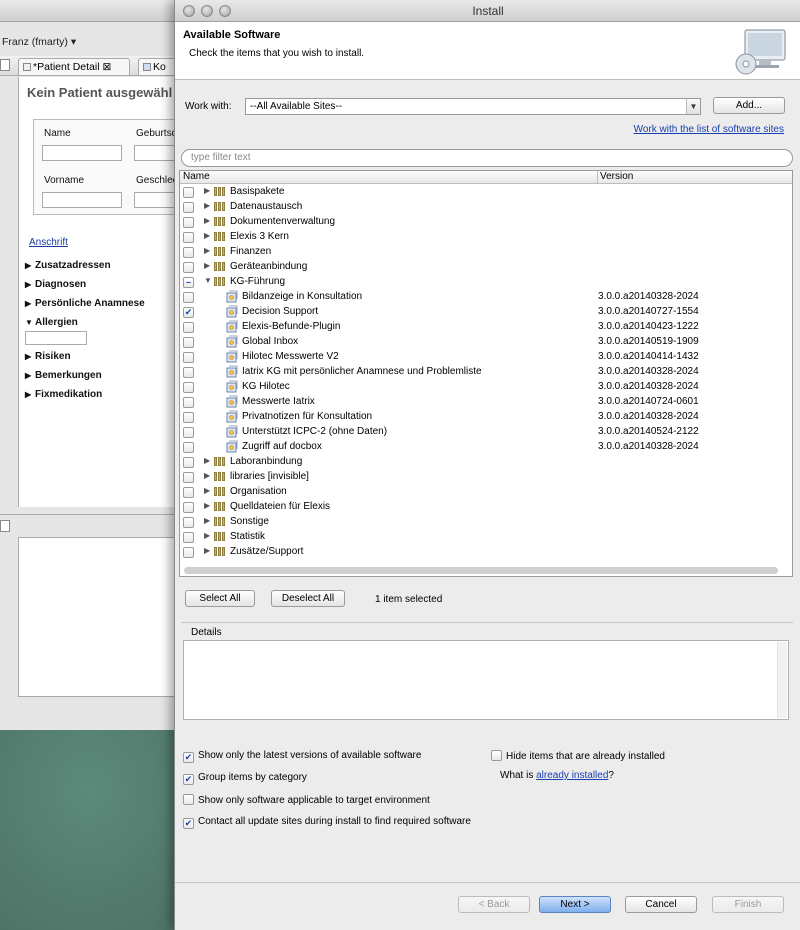 The width and height of the screenshot is (800, 930). What do you see at coordinates (220, 598) in the screenshot?
I see `select-all-button: Select All` at bounding box center [220, 598].